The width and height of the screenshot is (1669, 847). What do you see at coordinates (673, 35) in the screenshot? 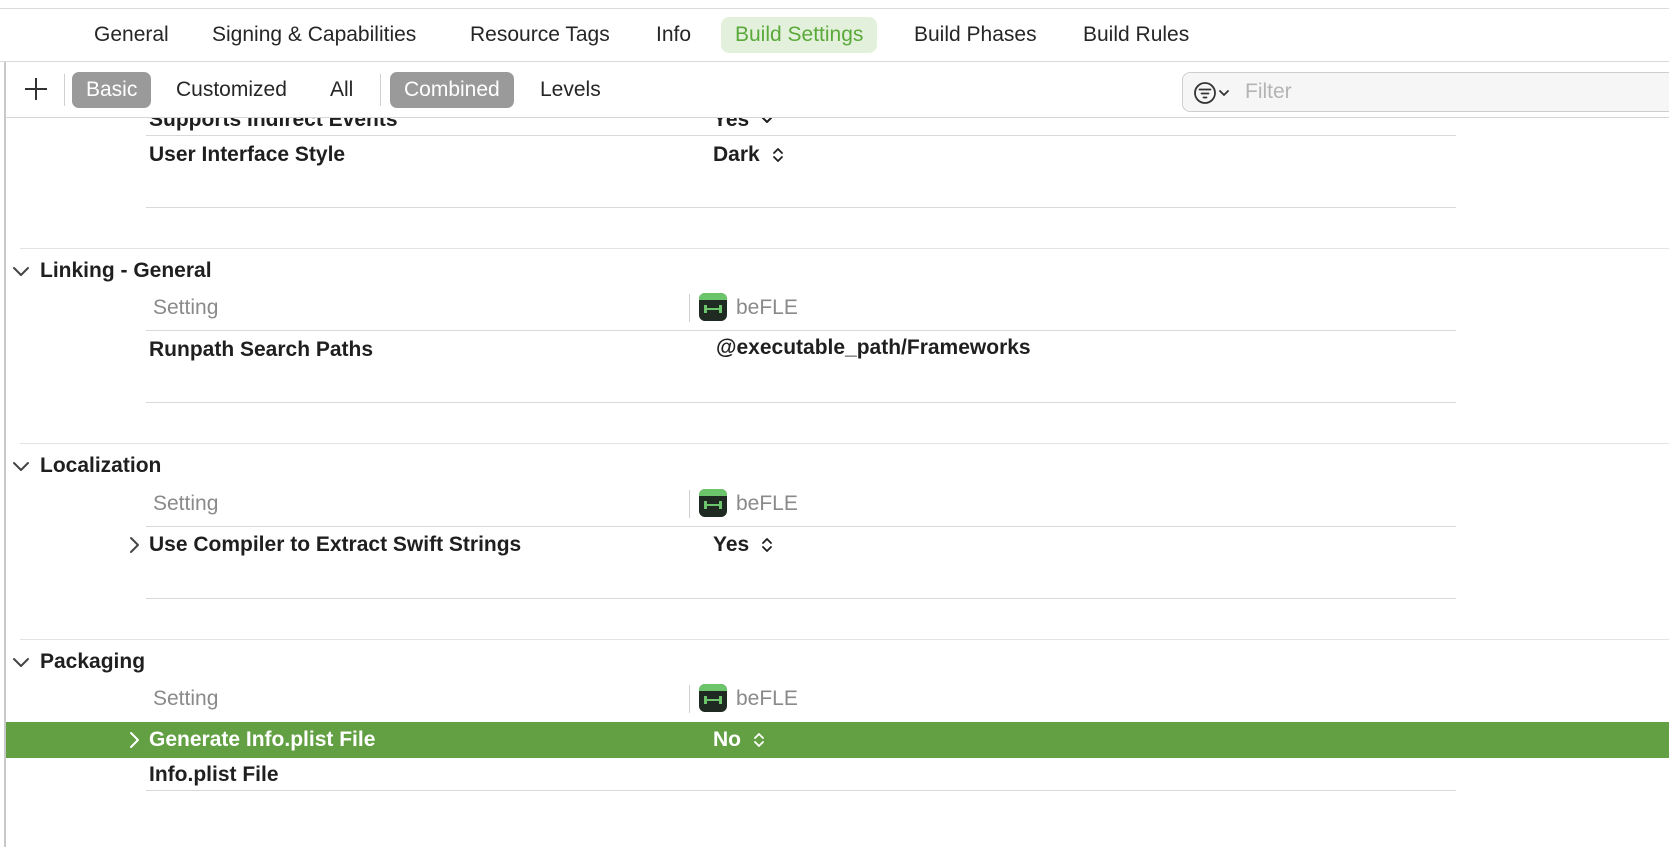
I see `tab-info: Info` at bounding box center [673, 35].